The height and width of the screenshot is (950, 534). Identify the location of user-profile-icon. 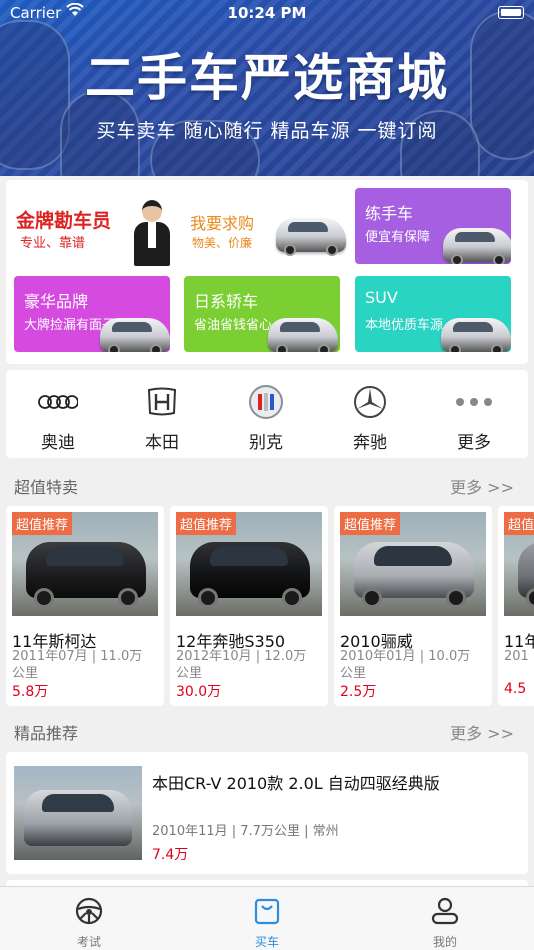
(445, 911).